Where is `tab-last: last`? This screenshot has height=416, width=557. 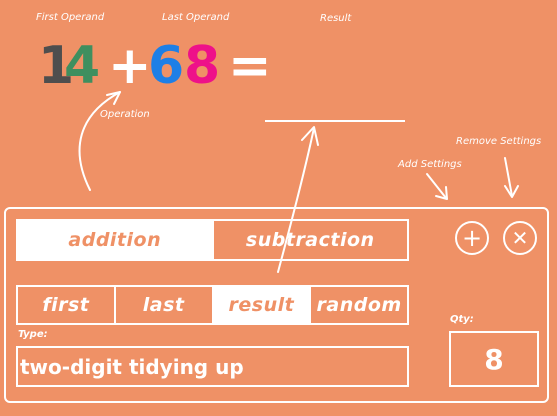
tab-last: last is located at coordinates (165, 305).